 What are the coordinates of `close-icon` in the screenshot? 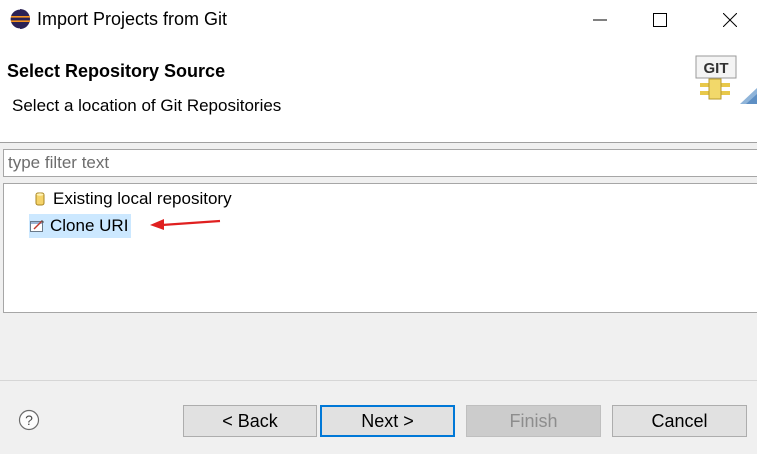 It's located at (730, 20).